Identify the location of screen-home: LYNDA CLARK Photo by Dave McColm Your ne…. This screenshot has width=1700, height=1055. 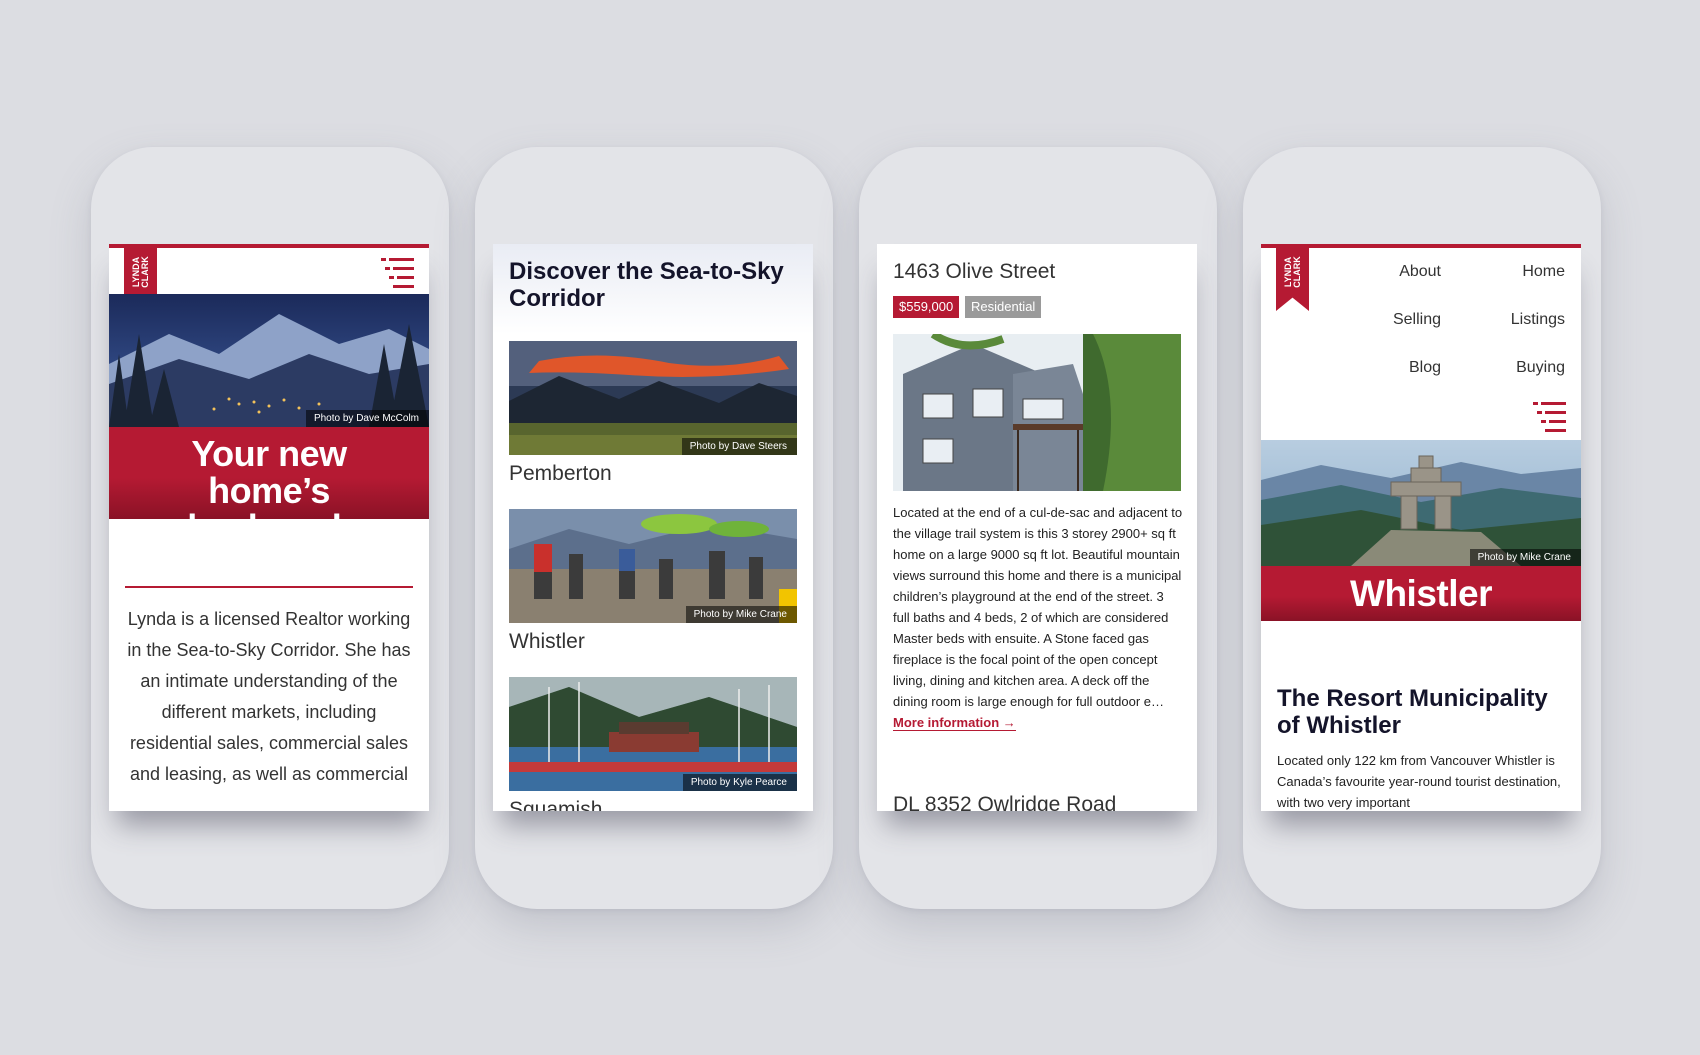
(269, 527).